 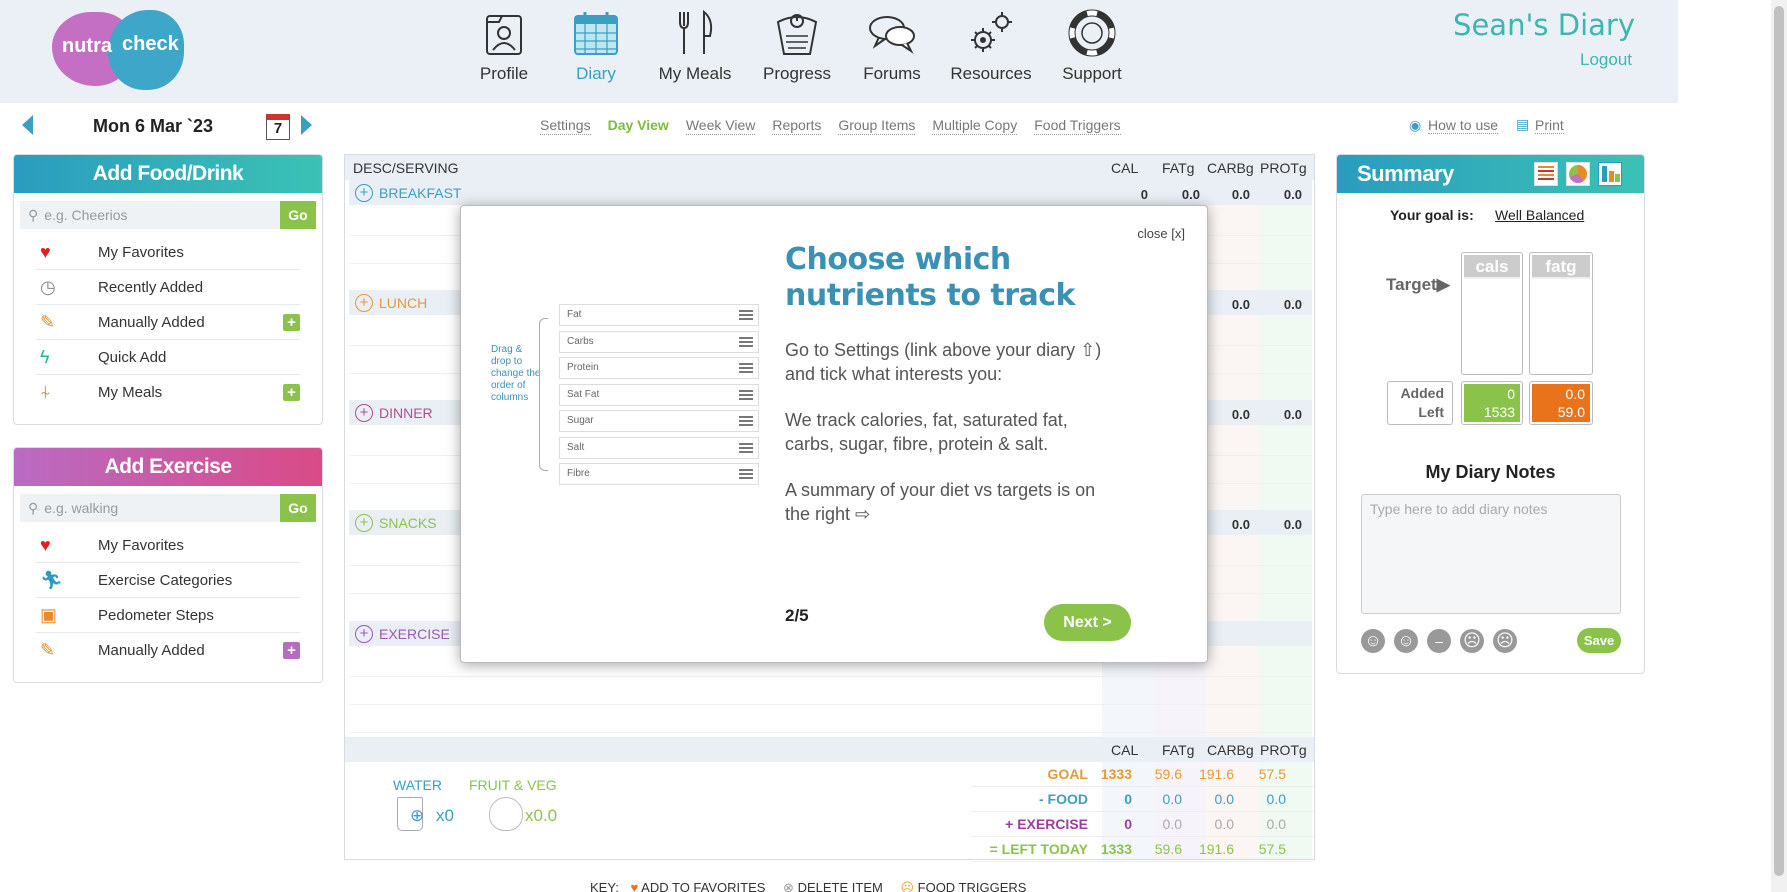 What do you see at coordinates (1511, 394) in the screenshot?
I see `cals-added-value: 0` at bounding box center [1511, 394].